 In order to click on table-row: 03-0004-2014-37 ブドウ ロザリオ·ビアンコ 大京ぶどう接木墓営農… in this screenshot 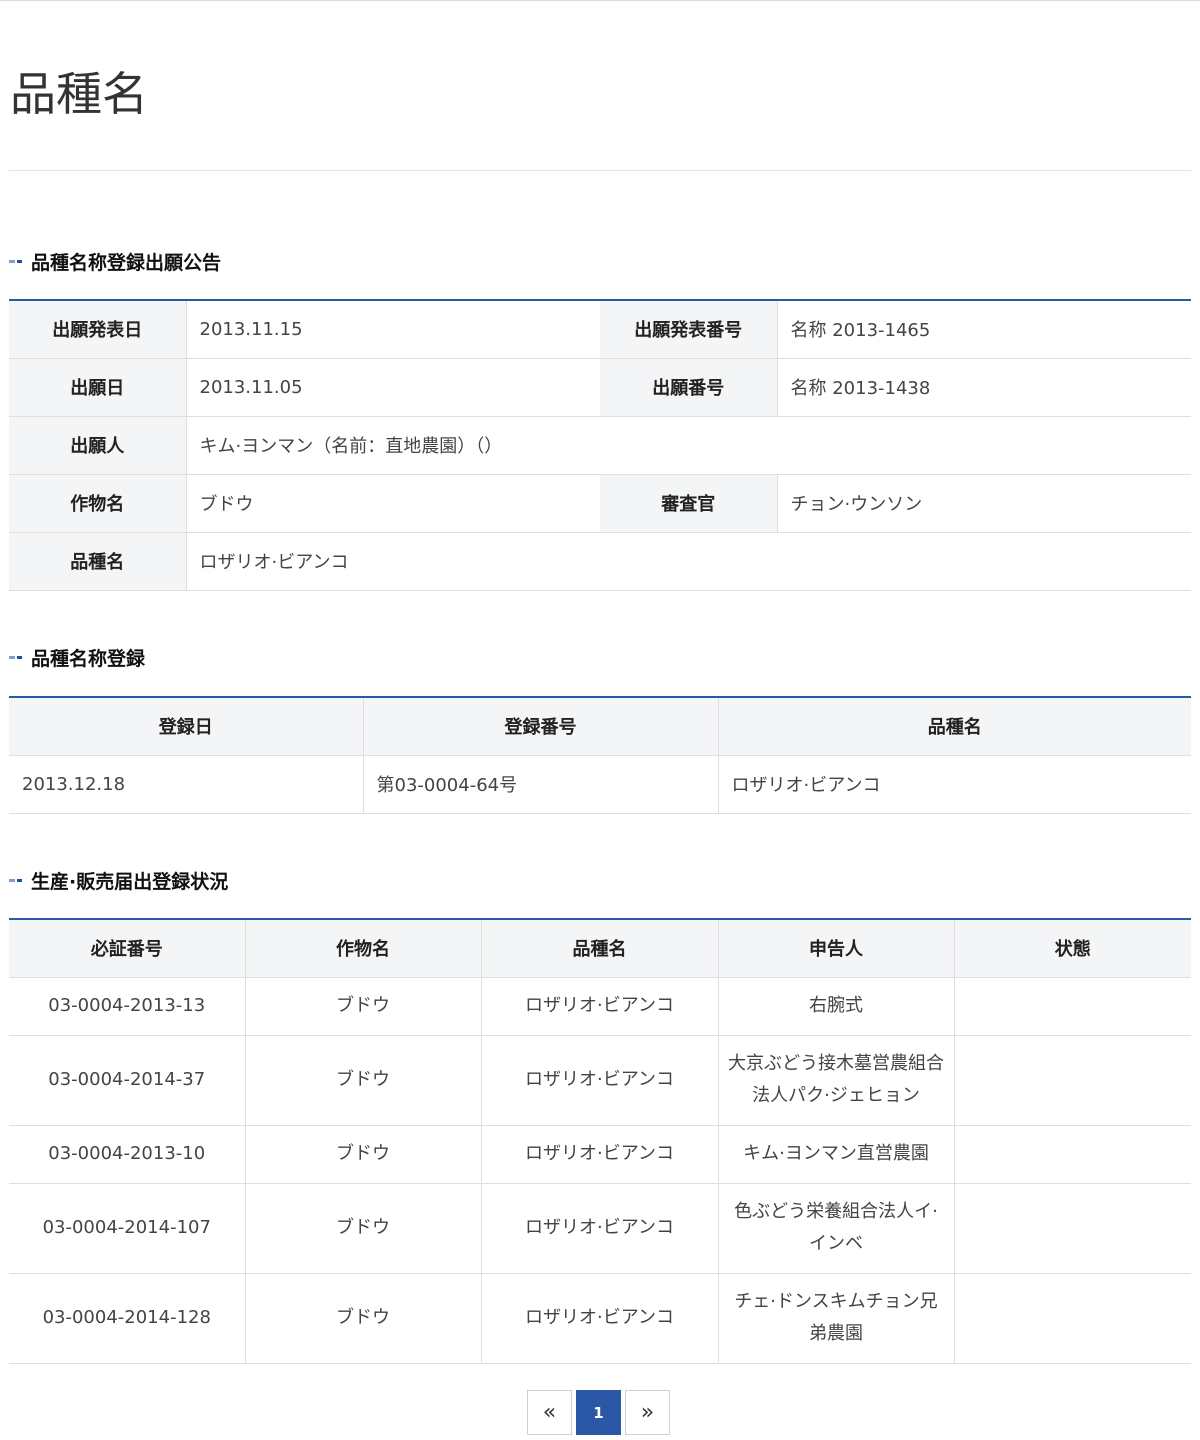, I will do `click(600, 1080)`.